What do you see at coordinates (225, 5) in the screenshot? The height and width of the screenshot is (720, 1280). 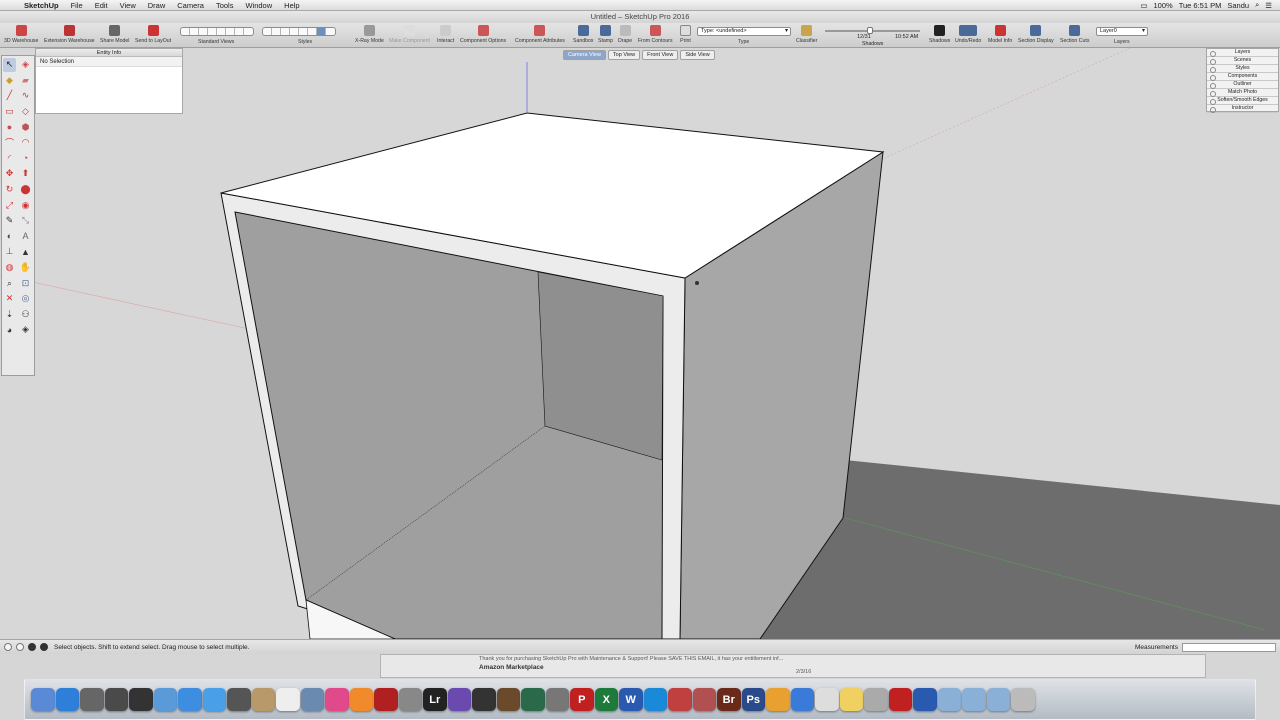 I see `menu-tools: Tools` at bounding box center [225, 5].